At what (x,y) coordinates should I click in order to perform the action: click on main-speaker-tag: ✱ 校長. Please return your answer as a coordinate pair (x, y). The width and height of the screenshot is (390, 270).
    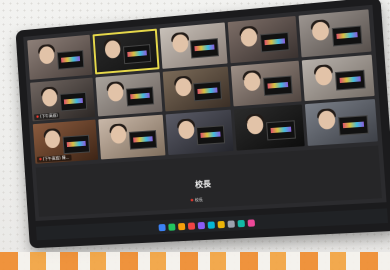
    Looking at the image, I should click on (196, 200).